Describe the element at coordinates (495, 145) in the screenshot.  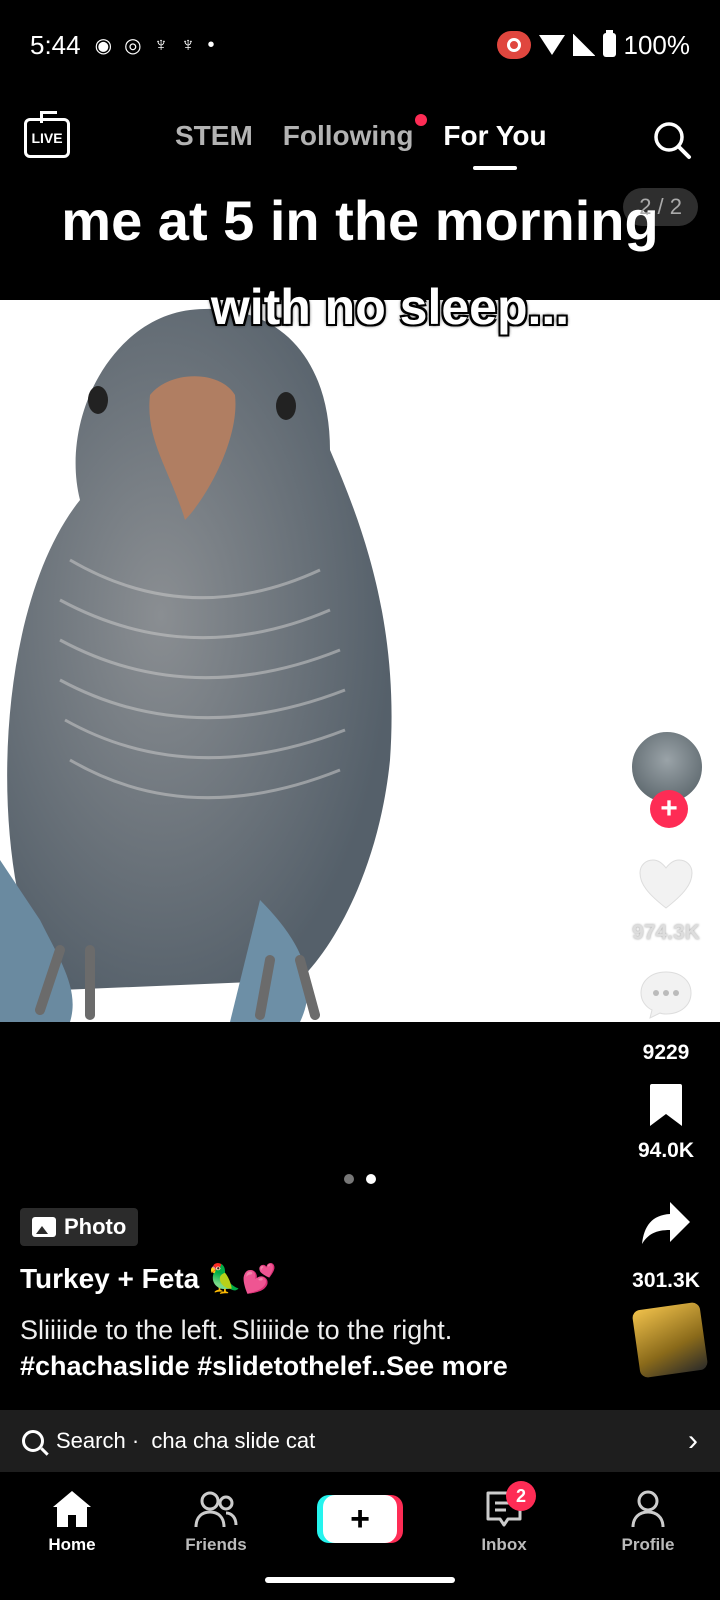
I see `tab-for-you: For You` at that location.